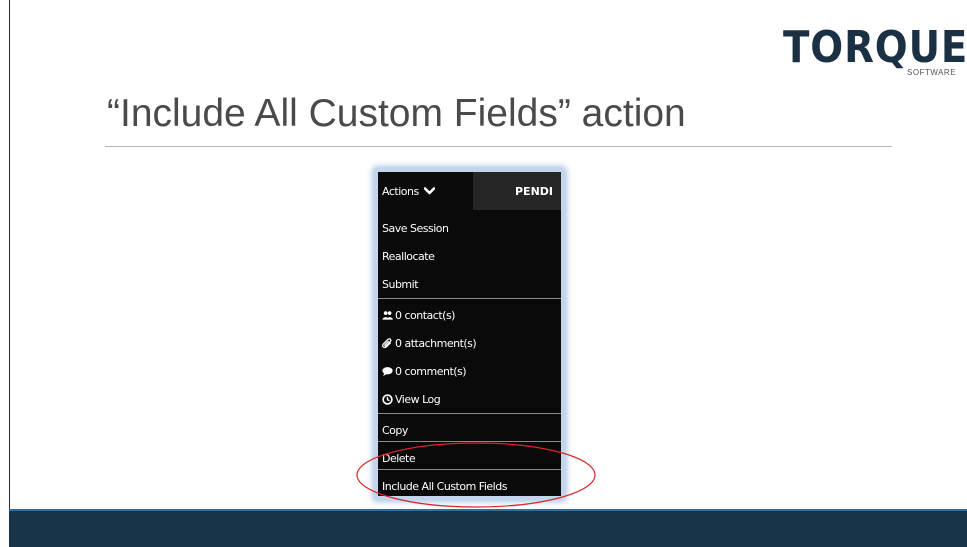 This screenshot has height=547, width=967. Describe the element at coordinates (436, 343) in the screenshot. I see `menu-item-label: 0 attachment(s)` at that location.